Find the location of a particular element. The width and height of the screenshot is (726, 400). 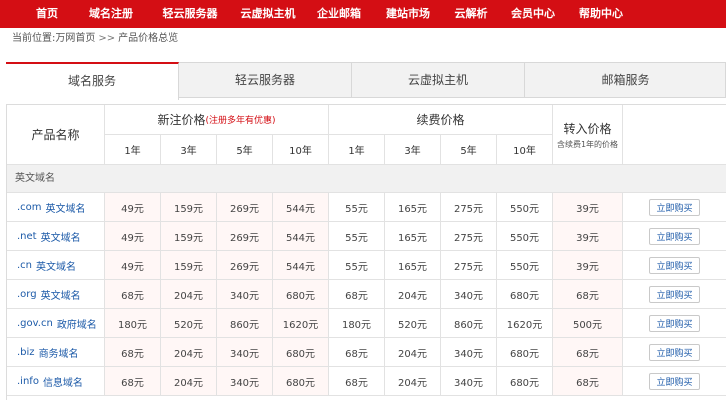

renew-price-cell: 1620元 is located at coordinates (525, 323).